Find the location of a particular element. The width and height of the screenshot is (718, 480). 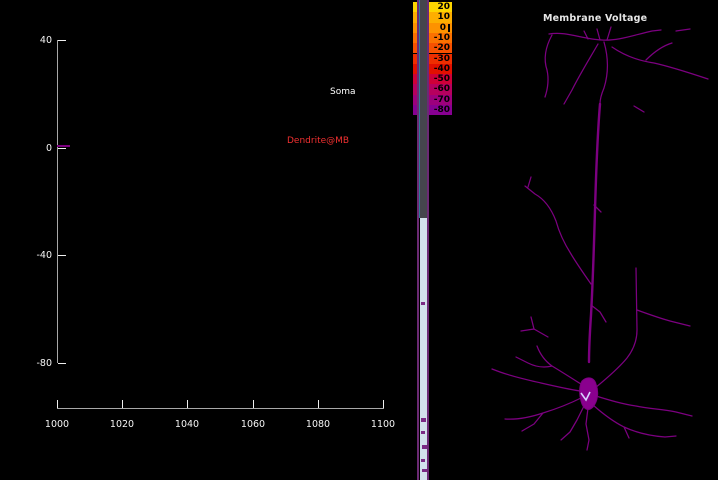

color-scale-value: -60 is located at coordinates (440, 89).